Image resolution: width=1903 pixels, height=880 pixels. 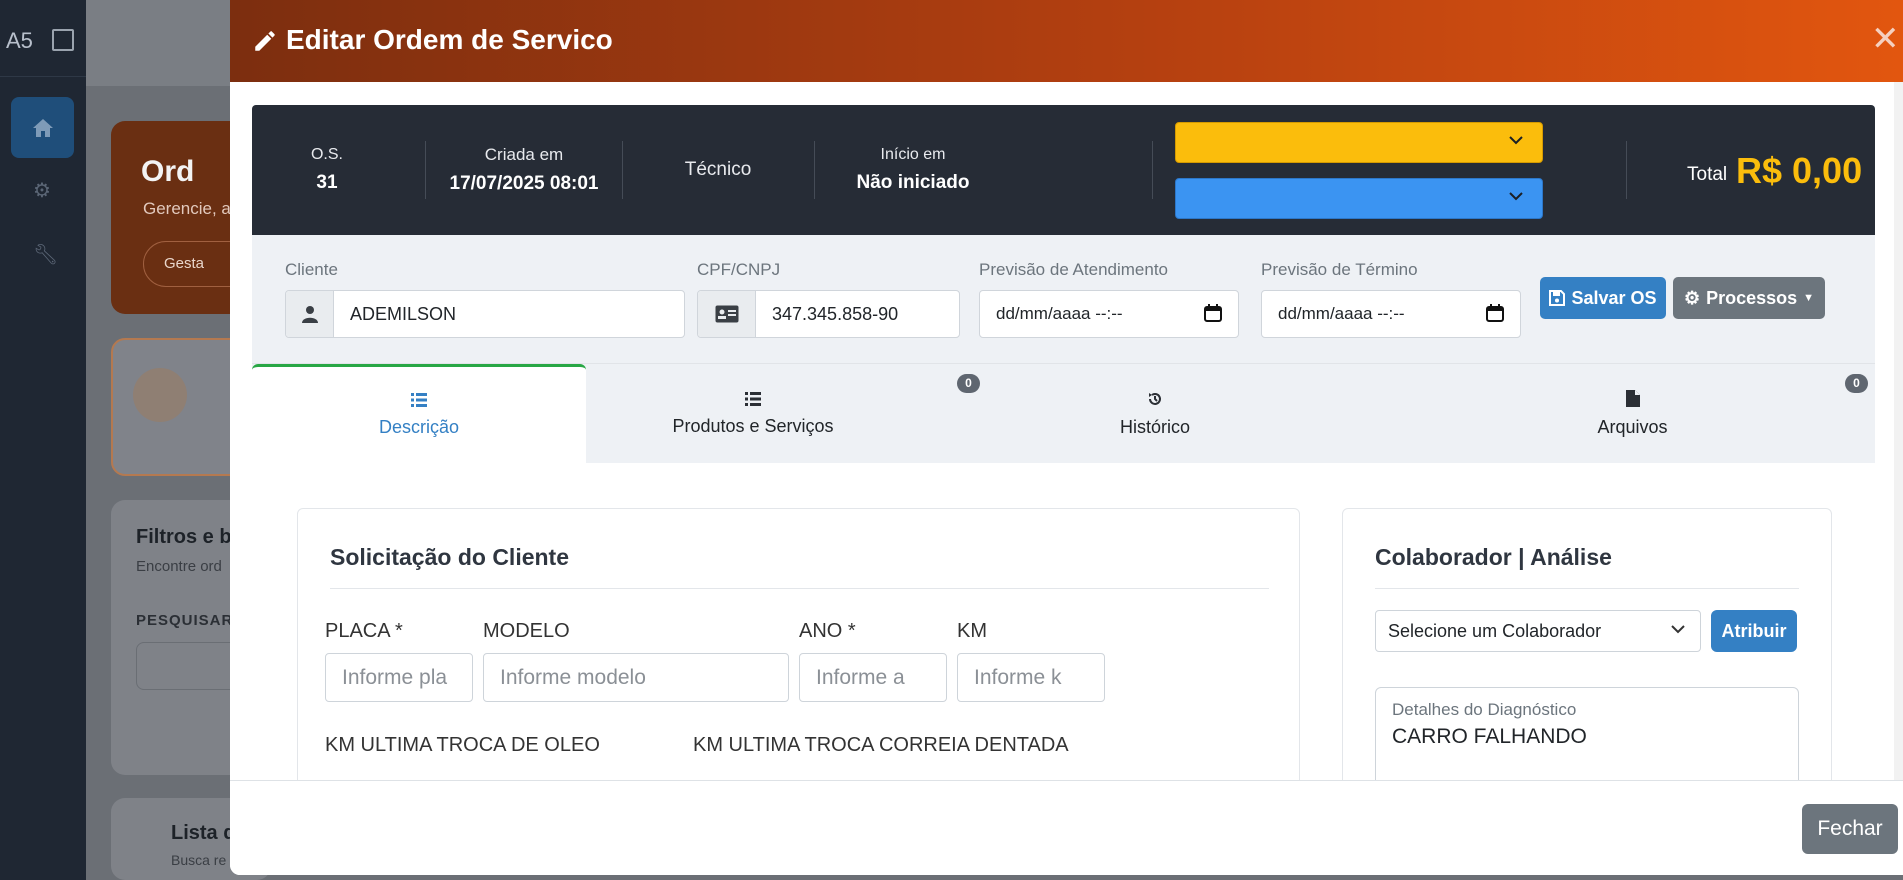 What do you see at coordinates (1154, 426) in the screenshot?
I see `tab-history-label: Histórico` at bounding box center [1154, 426].